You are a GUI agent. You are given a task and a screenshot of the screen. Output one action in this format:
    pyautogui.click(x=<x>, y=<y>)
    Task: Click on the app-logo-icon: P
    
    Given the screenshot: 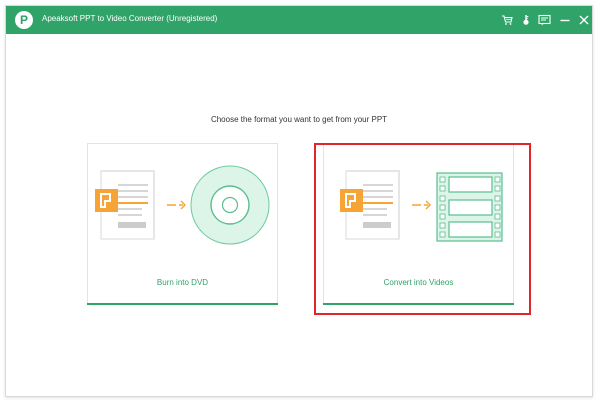 What is the action you would take?
    pyautogui.click(x=24, y=20)
    